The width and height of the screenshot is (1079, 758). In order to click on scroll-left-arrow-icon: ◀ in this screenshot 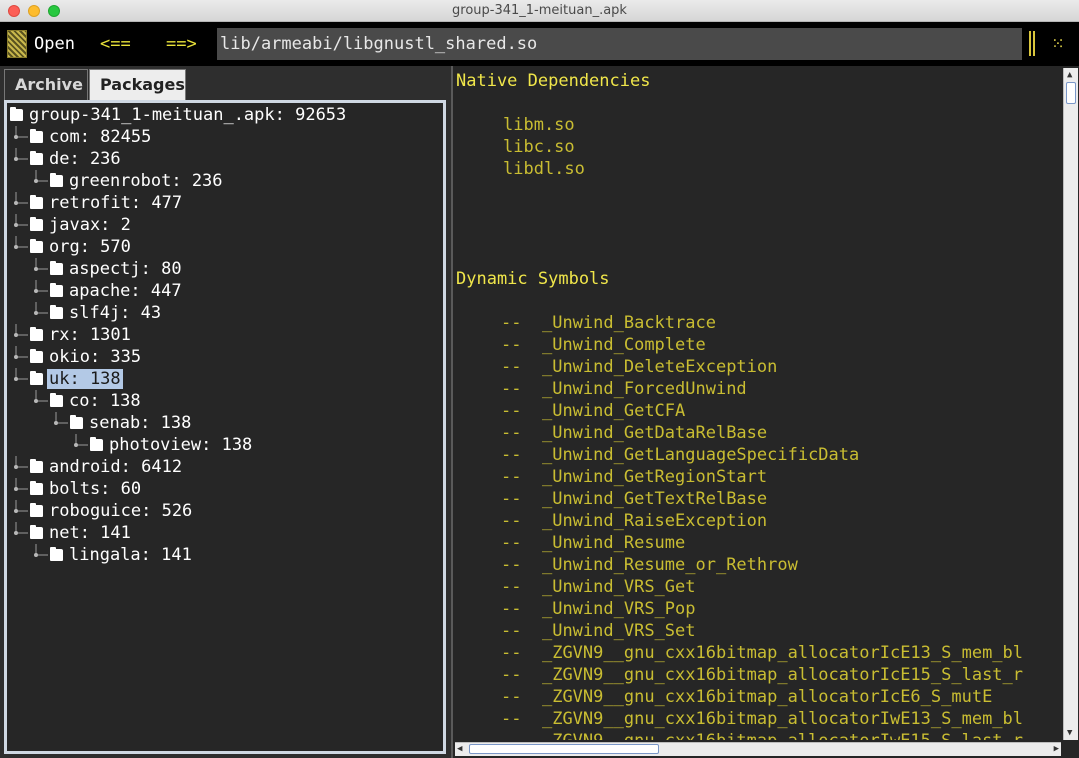, I will do `click(459, 749)`.